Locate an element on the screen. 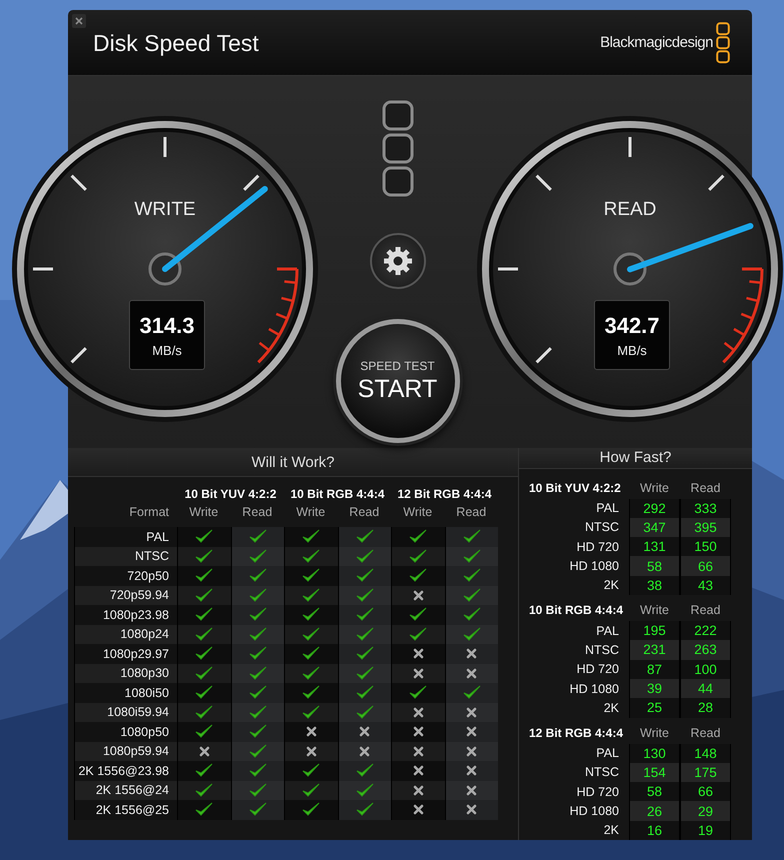 Image resolution: width=784 pixels, height=860 pixels. table-cell: 43 is located at coordinates (705, 586).